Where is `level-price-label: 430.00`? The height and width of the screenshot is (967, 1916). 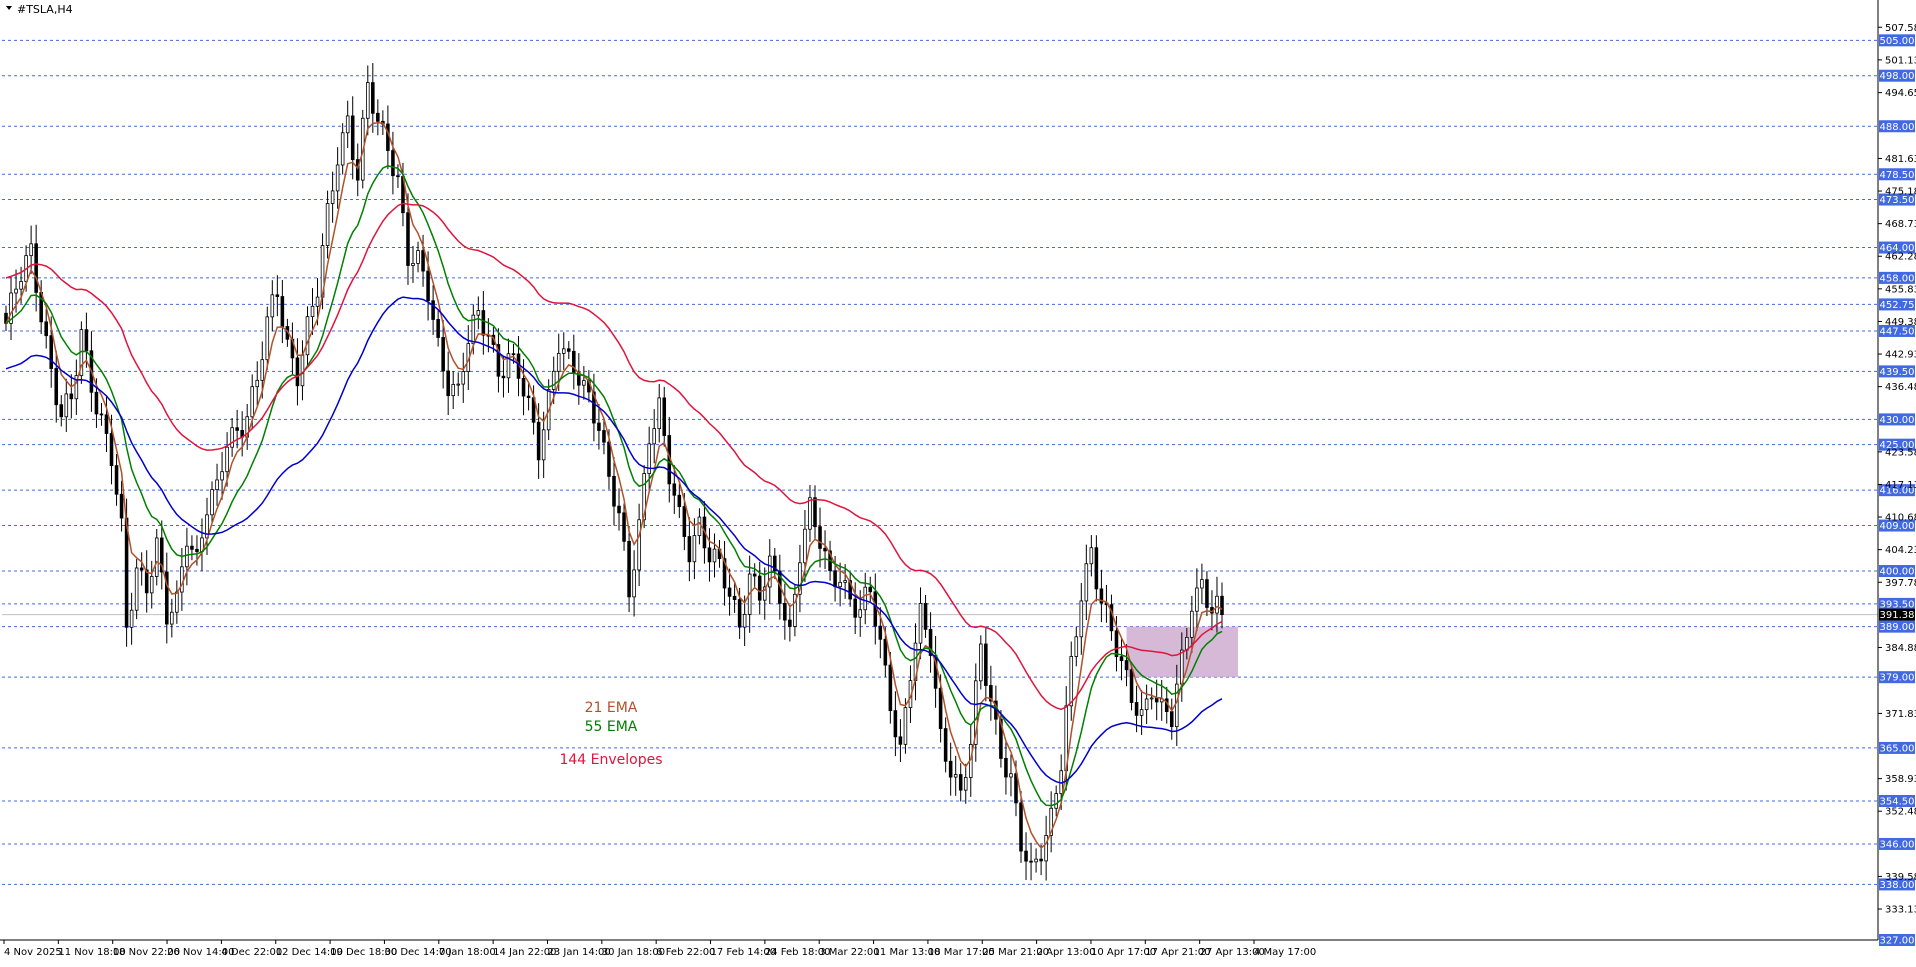
level-price-label: 430.00 is located at coordinates (1897, 420).